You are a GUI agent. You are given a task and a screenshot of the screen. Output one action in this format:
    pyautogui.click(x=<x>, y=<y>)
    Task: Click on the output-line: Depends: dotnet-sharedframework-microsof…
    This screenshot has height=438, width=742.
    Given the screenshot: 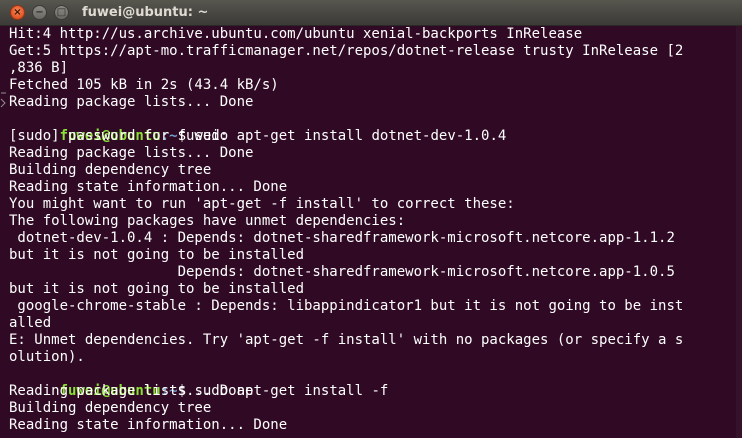 What is the action you would take?
    pyautogui.click(x=342, y=272)
    